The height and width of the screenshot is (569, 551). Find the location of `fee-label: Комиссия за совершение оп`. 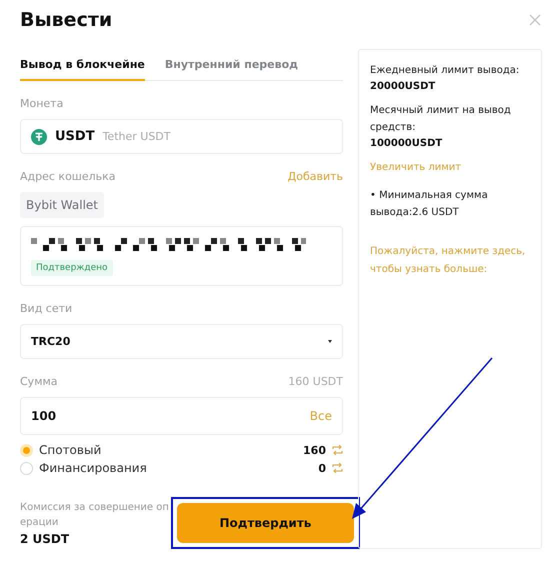

fee-label: Комиссия за совершение оп is located at coordinates (94, 508).